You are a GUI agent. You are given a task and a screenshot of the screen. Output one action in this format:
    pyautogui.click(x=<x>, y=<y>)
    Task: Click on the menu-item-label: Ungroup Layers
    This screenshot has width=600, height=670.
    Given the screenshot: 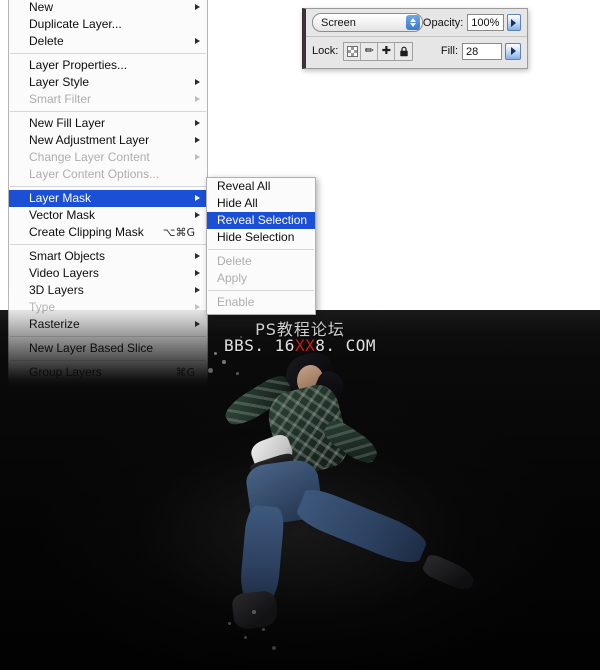 What is the action you would take?
    pyautogui.click(x=71, y=383)
    